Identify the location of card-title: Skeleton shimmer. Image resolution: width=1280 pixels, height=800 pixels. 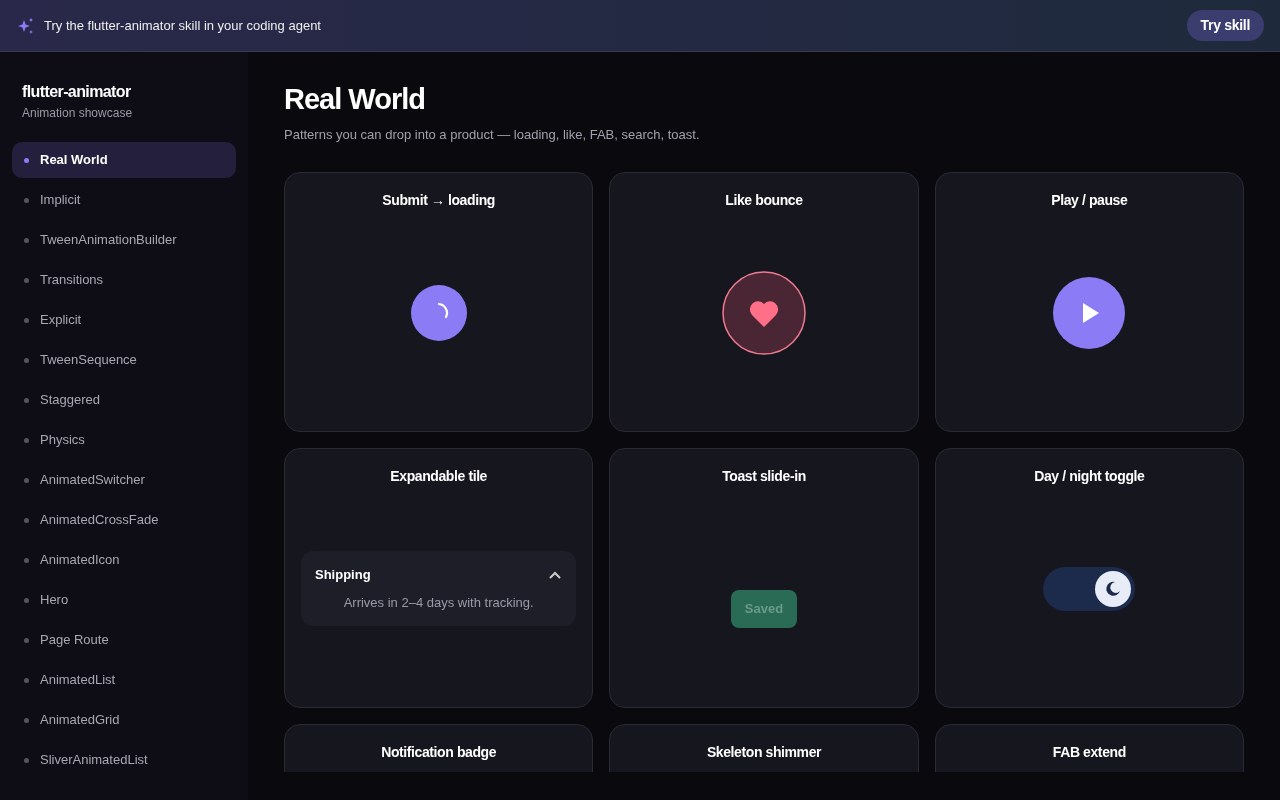
(764, 753).